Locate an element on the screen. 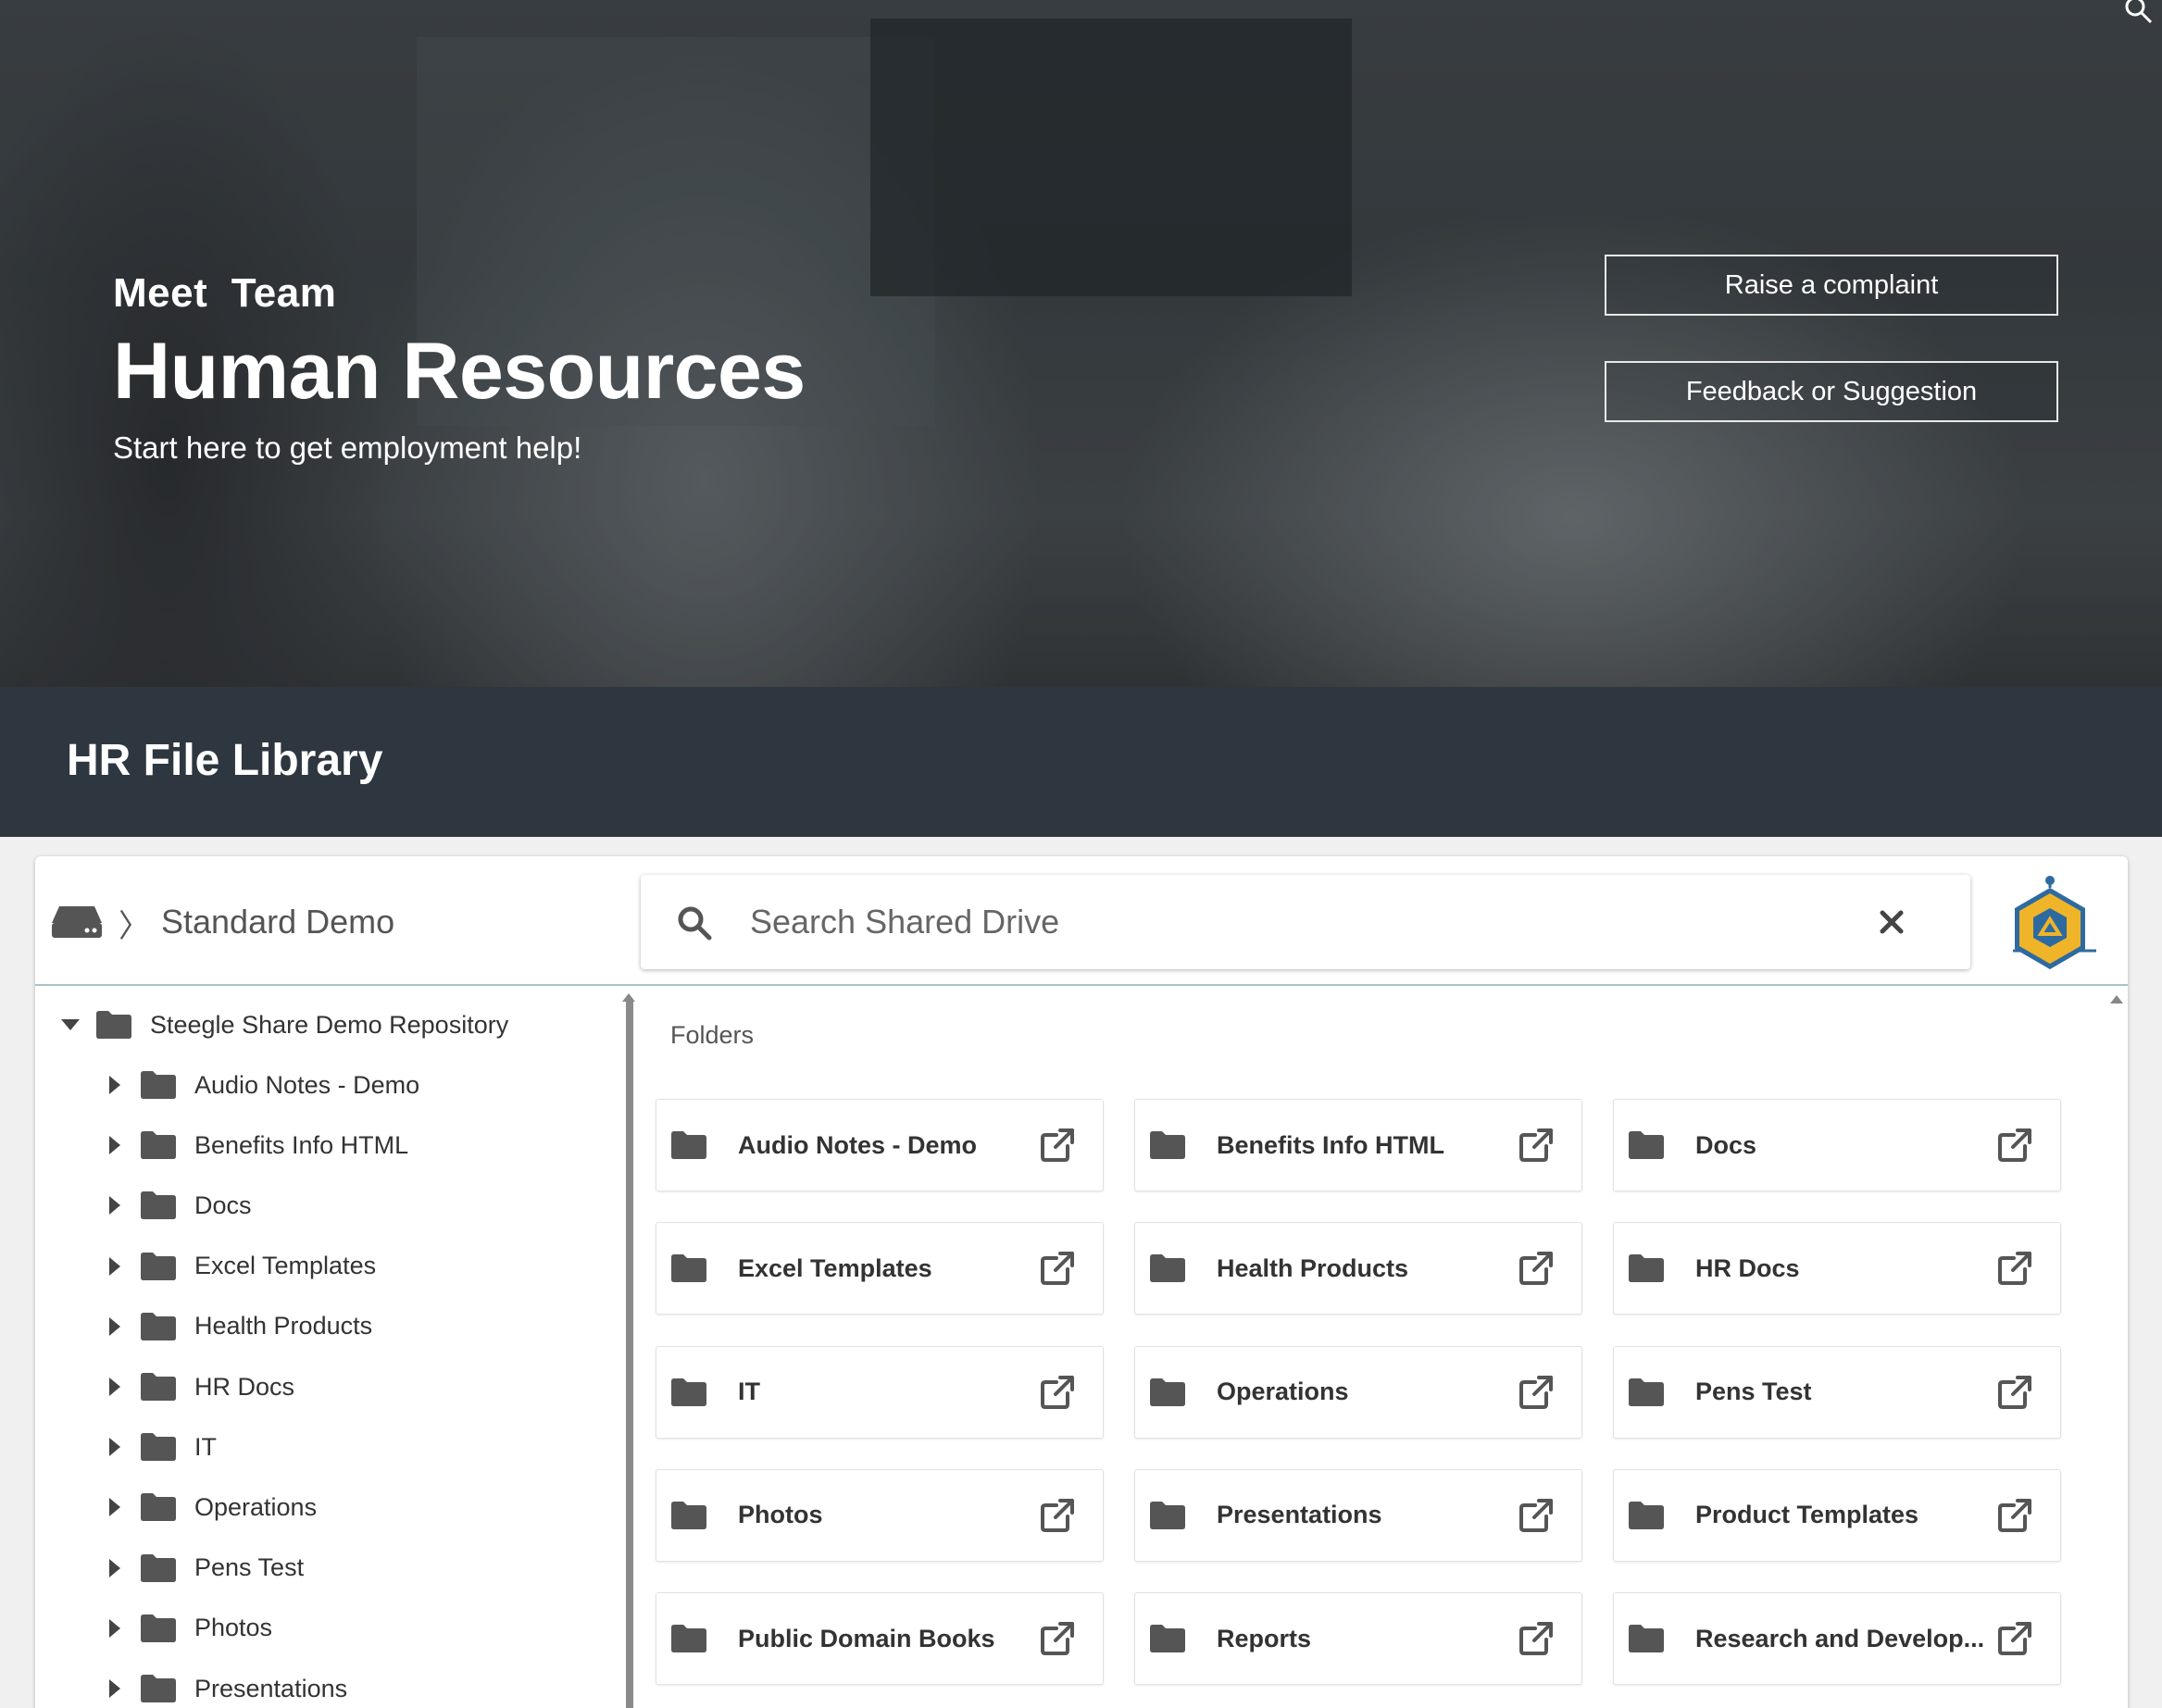  tree-root: Steegle Share Demo Repository is located at coordinates (281, 1025).